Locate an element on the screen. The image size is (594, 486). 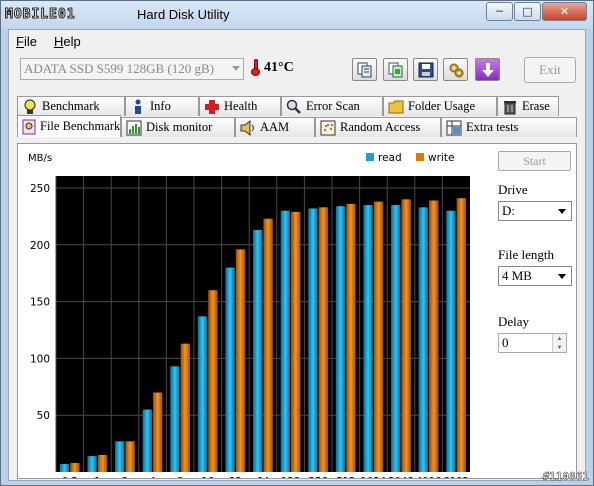
tab-info-label: Info is located at coordinates (160, 106).